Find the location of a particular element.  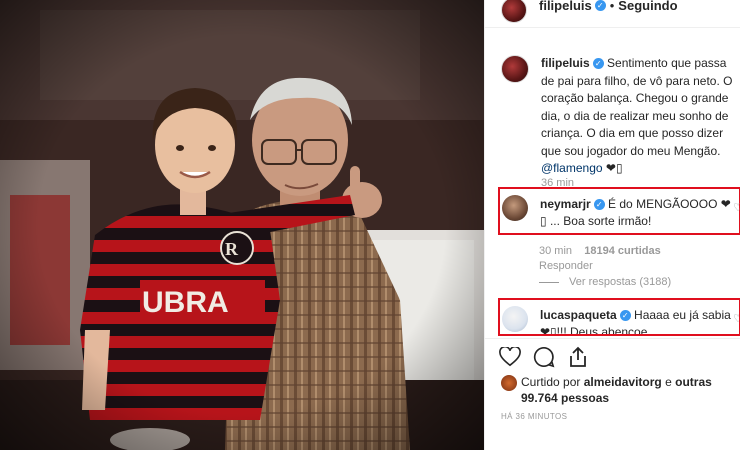

view-replies: Ver respostas (3188) is located at coordinates (605, 282).